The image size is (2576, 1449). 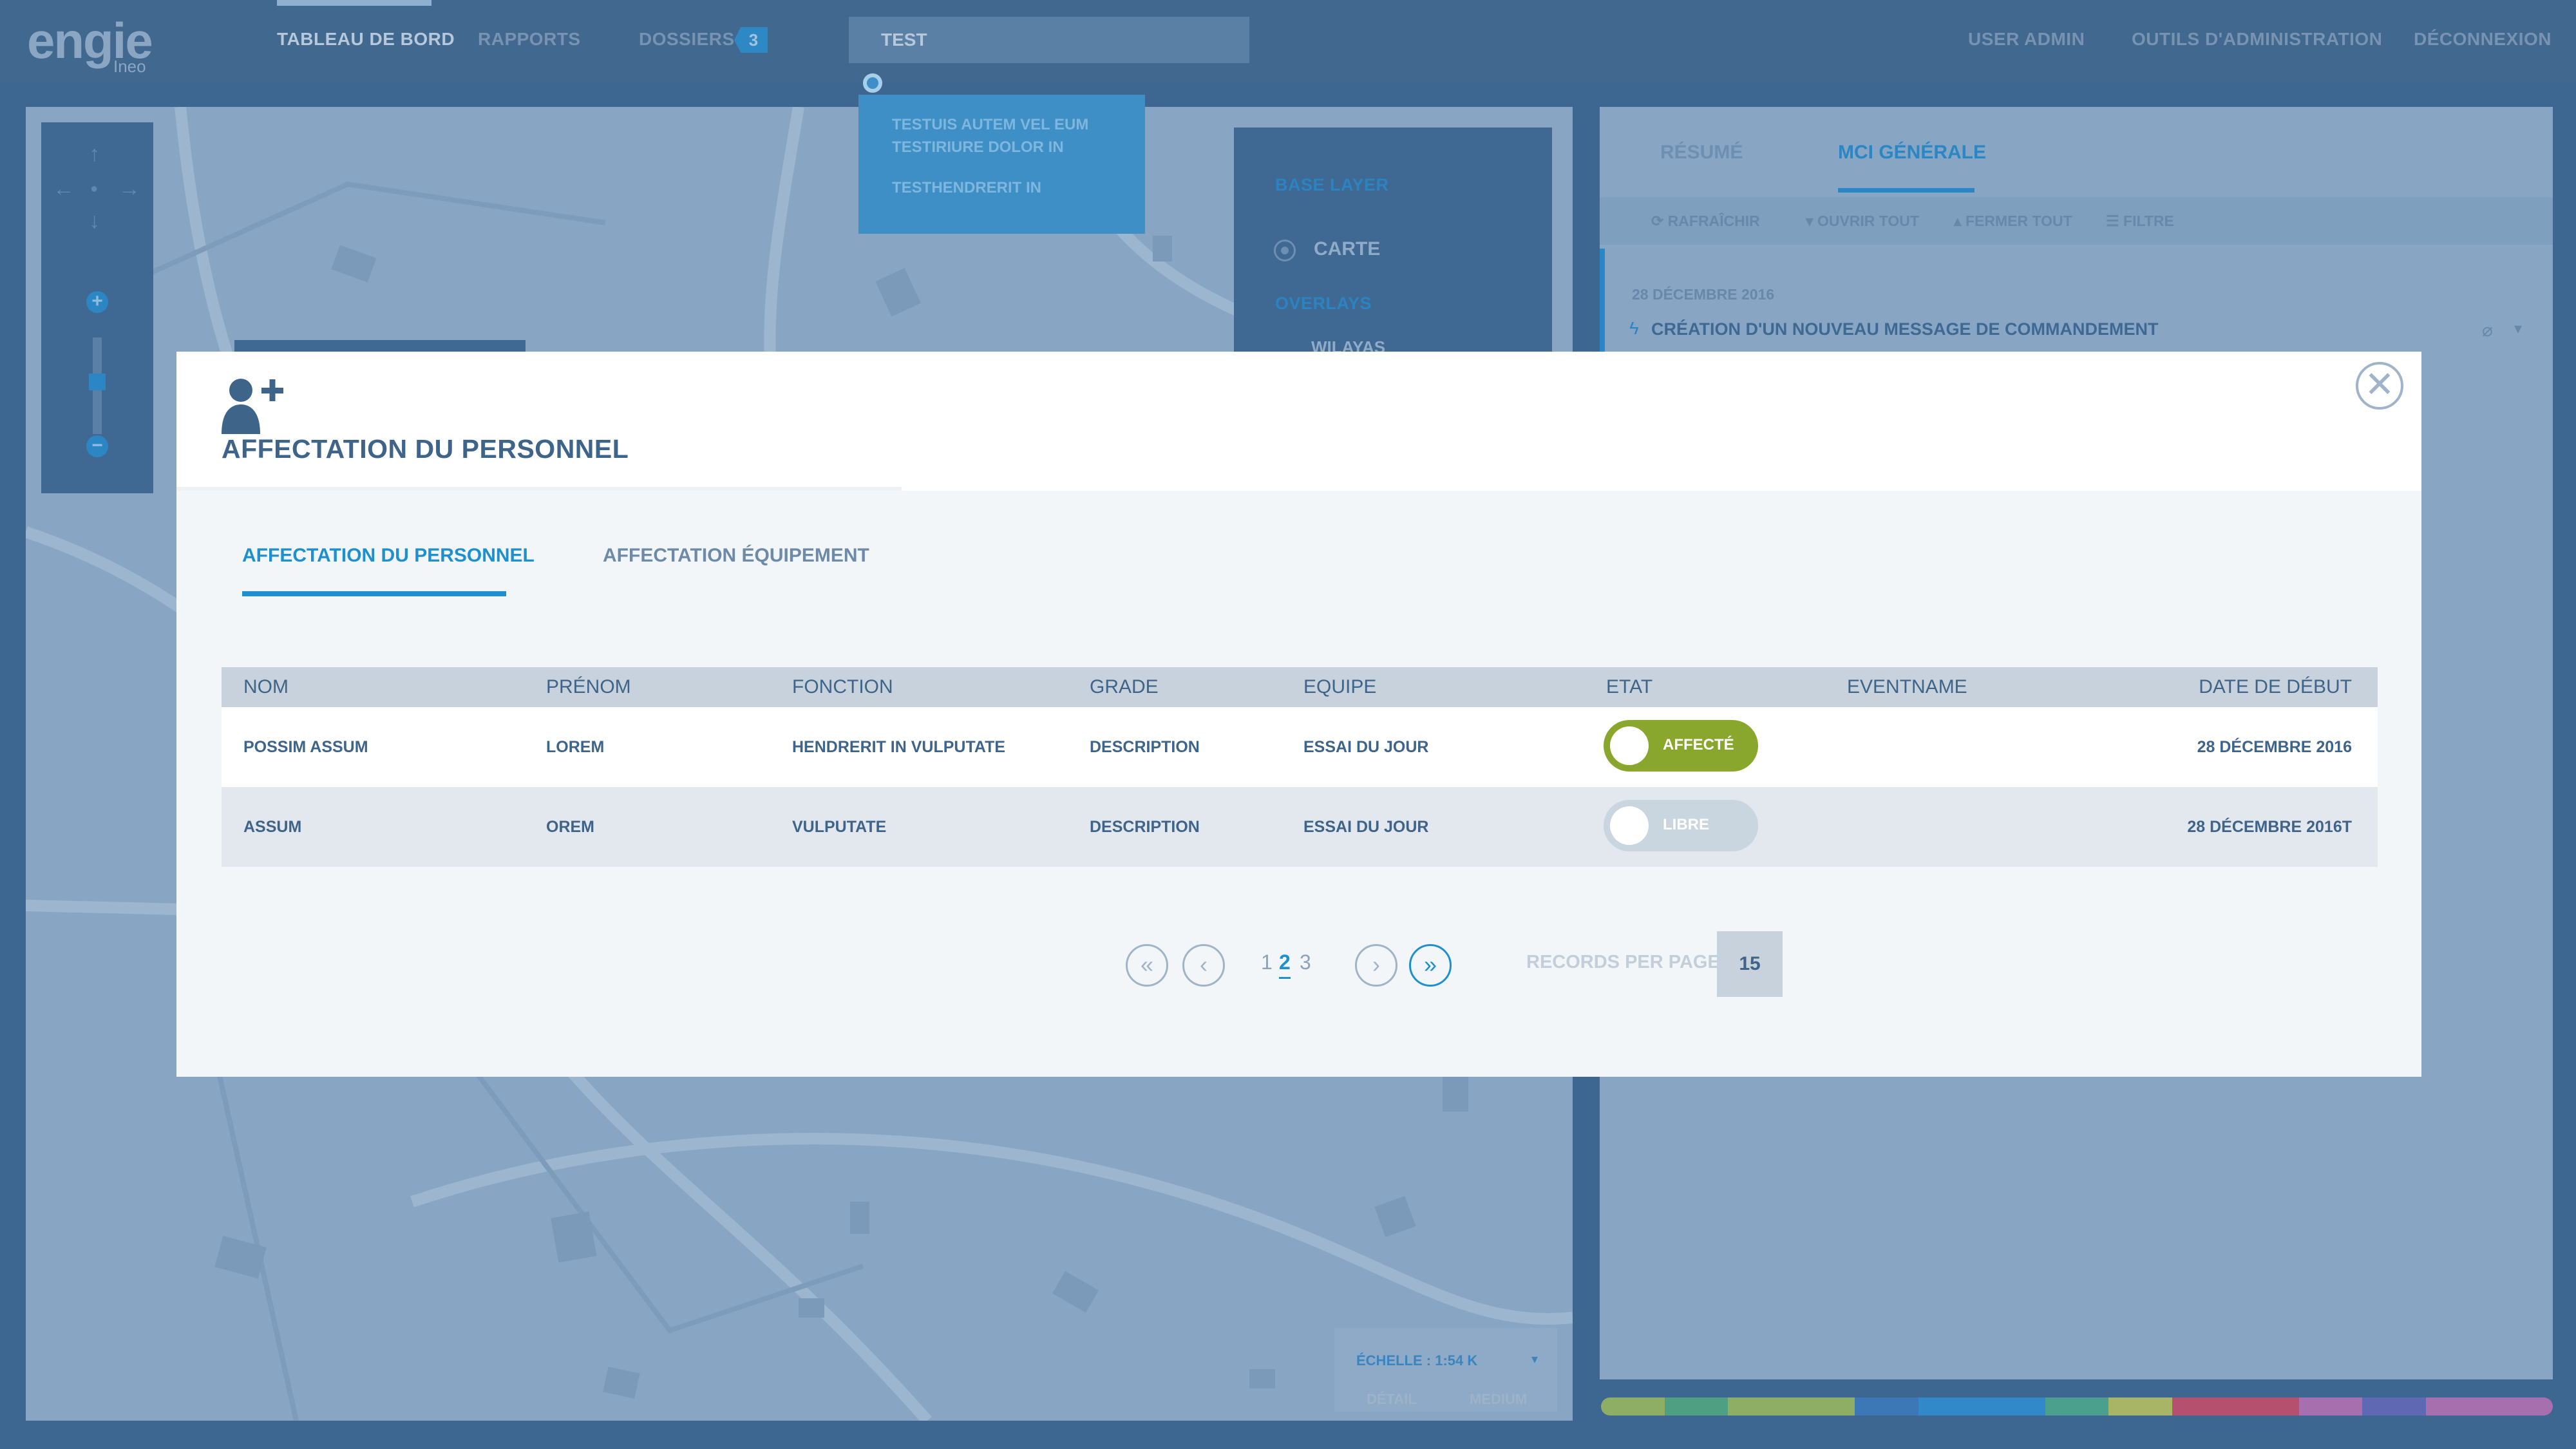 I want to click on carte-radio, so click(x=1285, y=250).